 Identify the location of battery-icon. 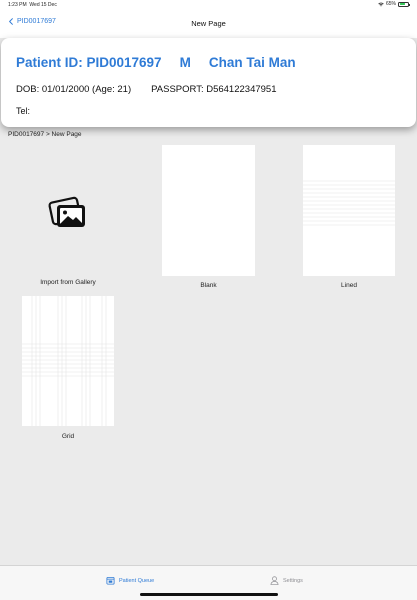
(404, 4).